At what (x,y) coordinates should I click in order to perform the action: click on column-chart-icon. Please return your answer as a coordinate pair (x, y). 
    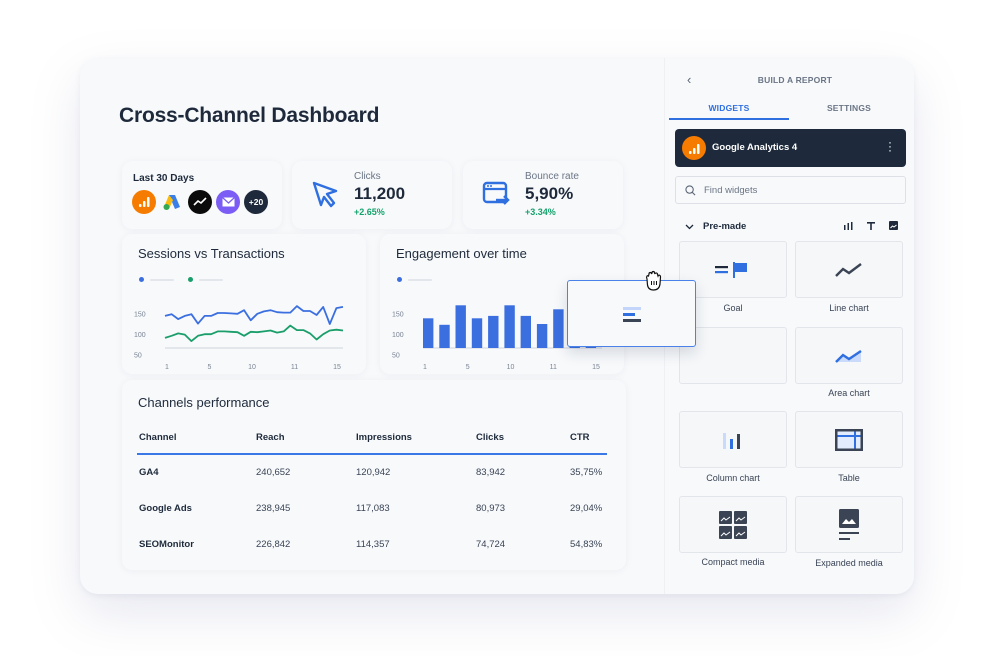
    Looking at the image, I should click on (731, 440).